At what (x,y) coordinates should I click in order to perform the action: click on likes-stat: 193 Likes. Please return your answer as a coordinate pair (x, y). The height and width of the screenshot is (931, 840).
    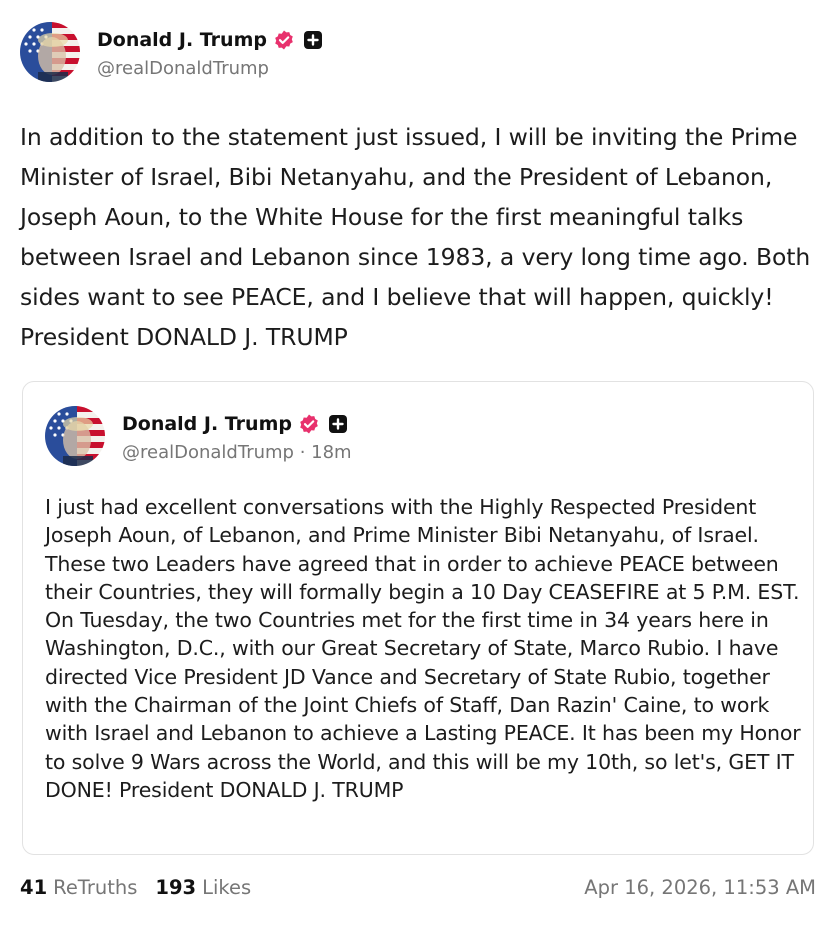
    Looking at the image, I should click on (203, 887).